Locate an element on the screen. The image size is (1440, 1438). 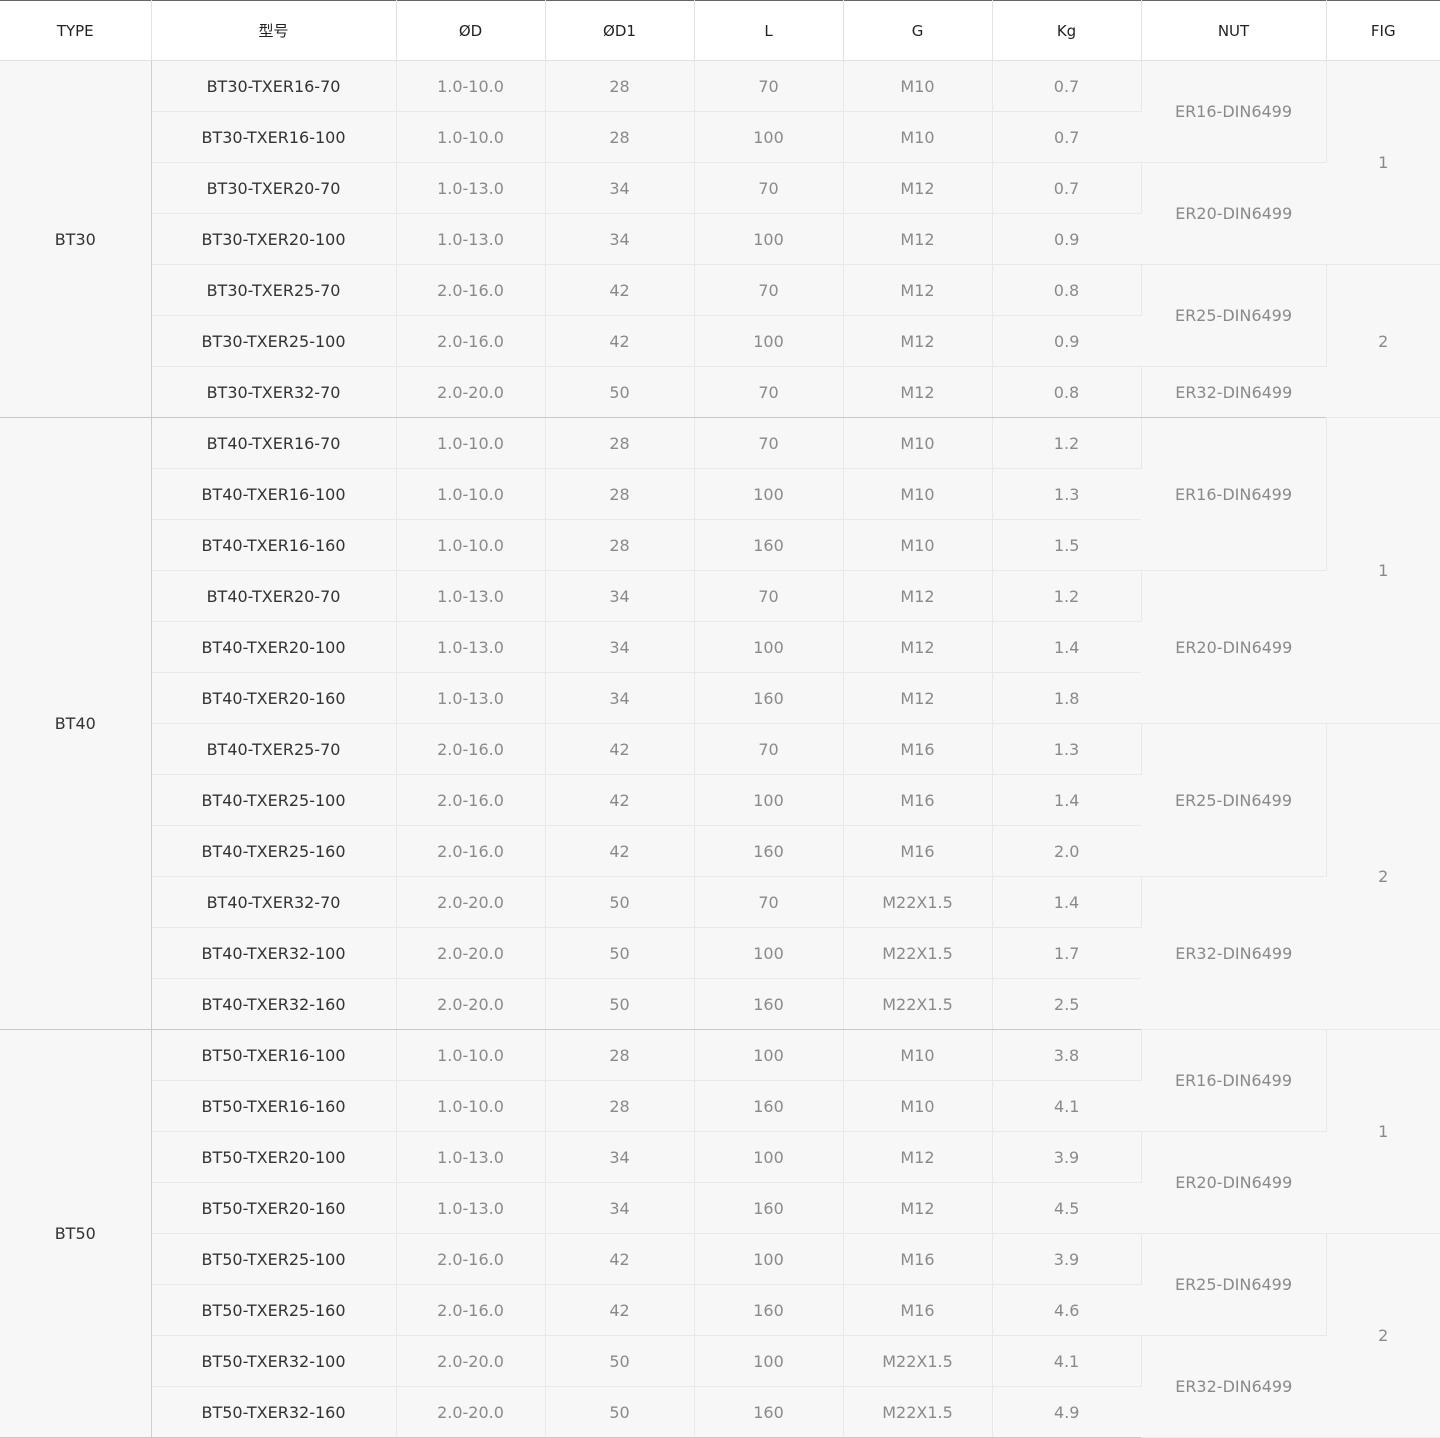
model-cell: BT30-TXER16-70 is located at coordinates (274, 86).